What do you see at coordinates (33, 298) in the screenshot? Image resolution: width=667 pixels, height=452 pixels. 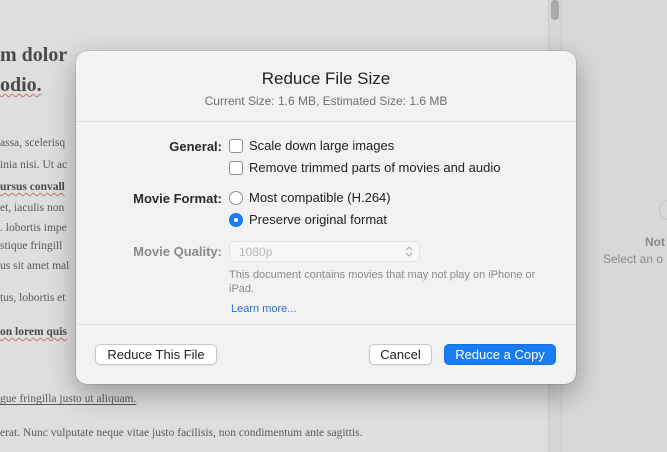 I see `doc-line: tus, lobortis et` at bounding box center [33, 298].